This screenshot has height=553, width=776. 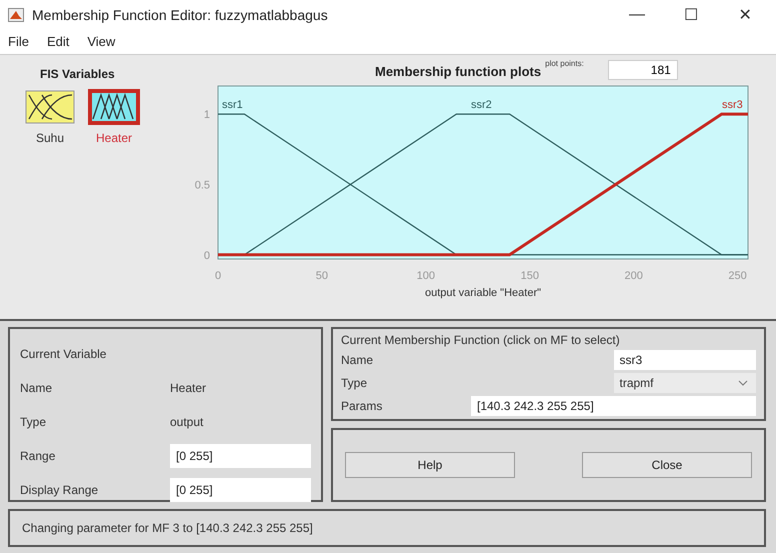 What do you see at coordinates (64, 354) in the screenshot?
I see `panel-title: Current Variable` at bounding box center [64, 354].